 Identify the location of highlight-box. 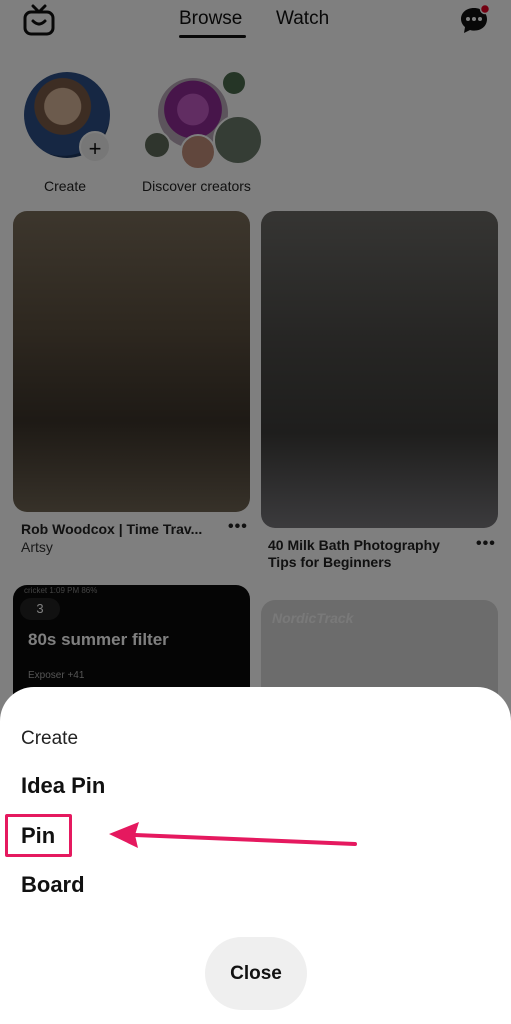
(38, 835).